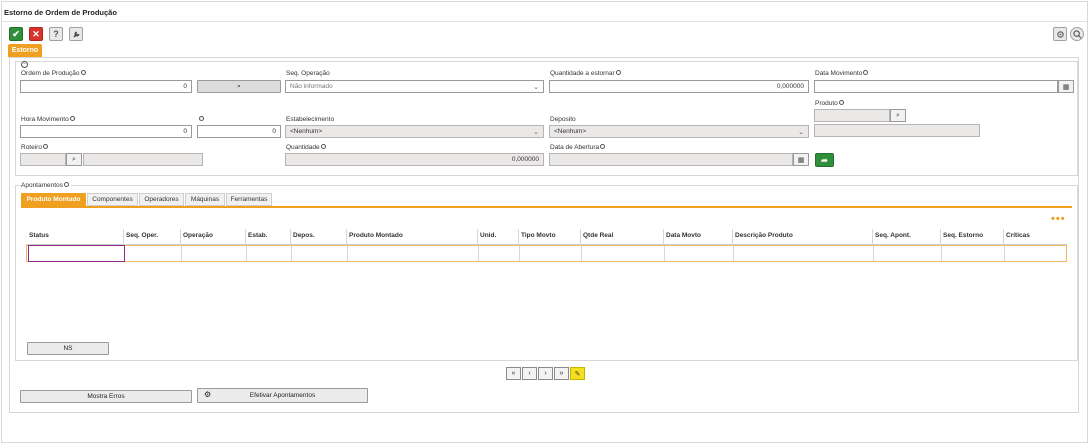  I want to click on roteiro-search-button: ⌕, so click(74, 159).